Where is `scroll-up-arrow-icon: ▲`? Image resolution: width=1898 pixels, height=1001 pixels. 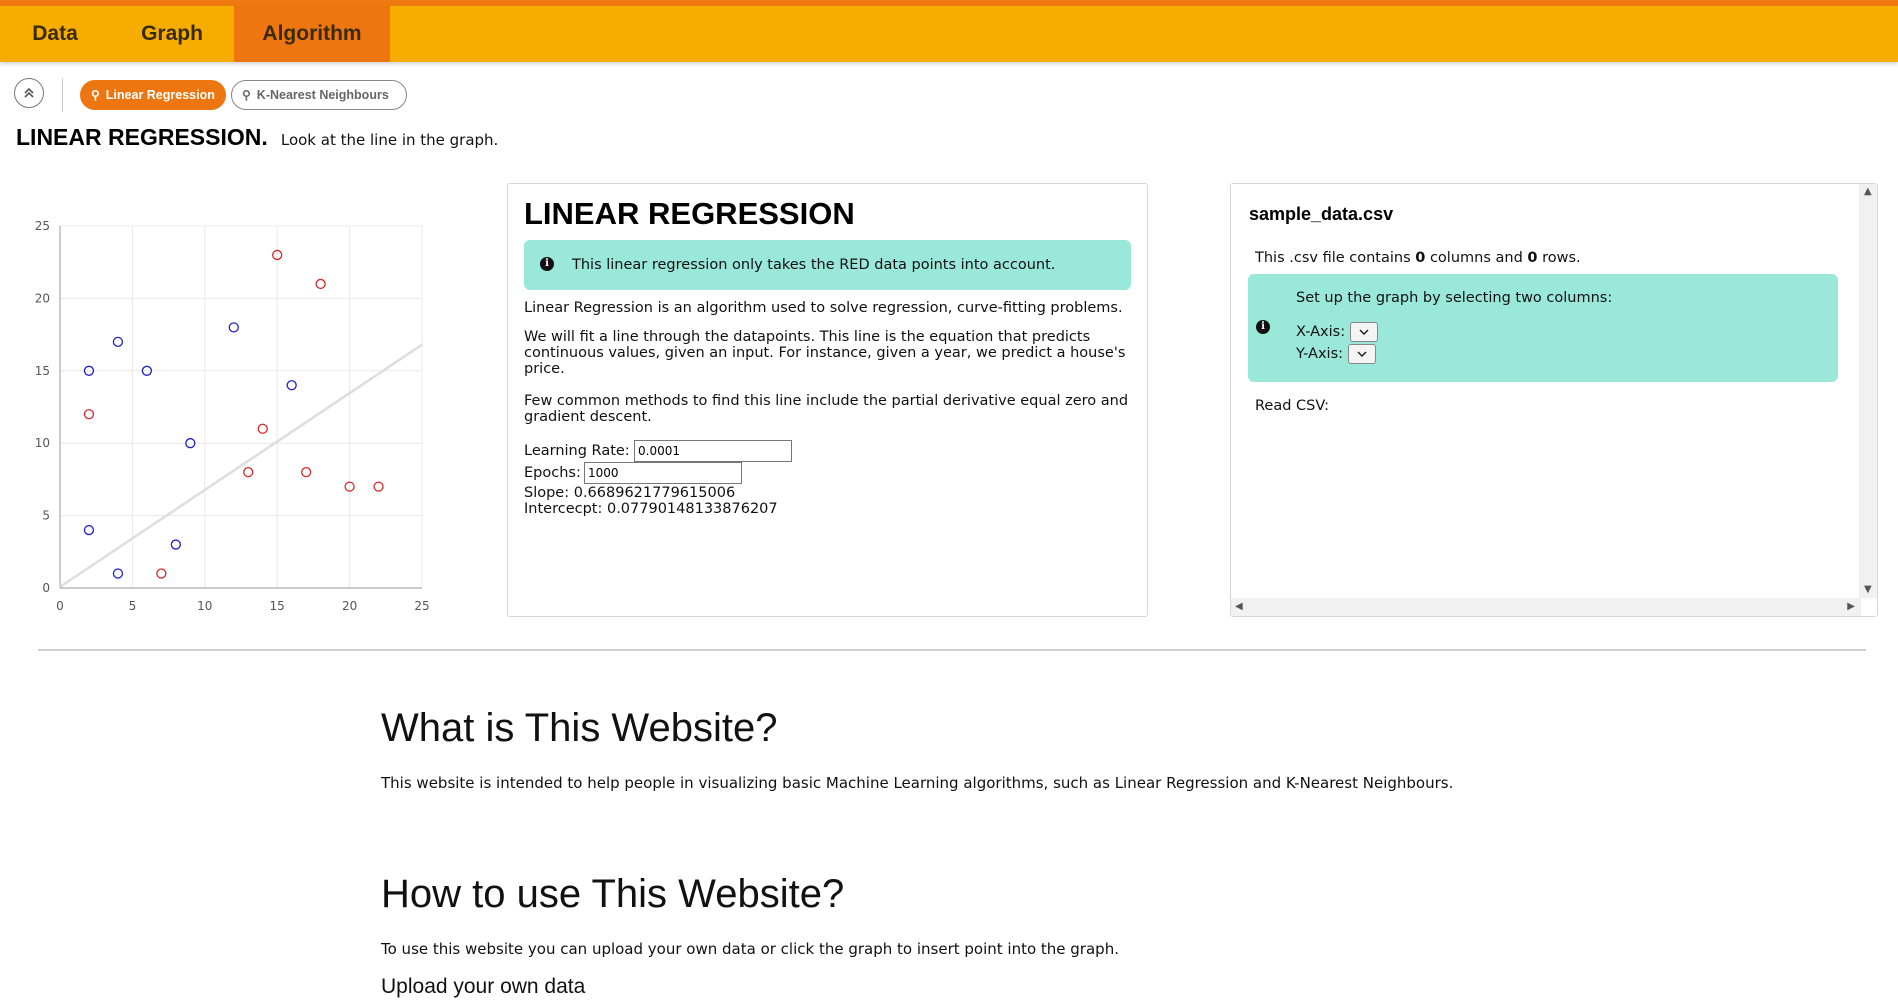 scroll-up-arrow-icon: ▲ is located at coordinates (1868, 191).